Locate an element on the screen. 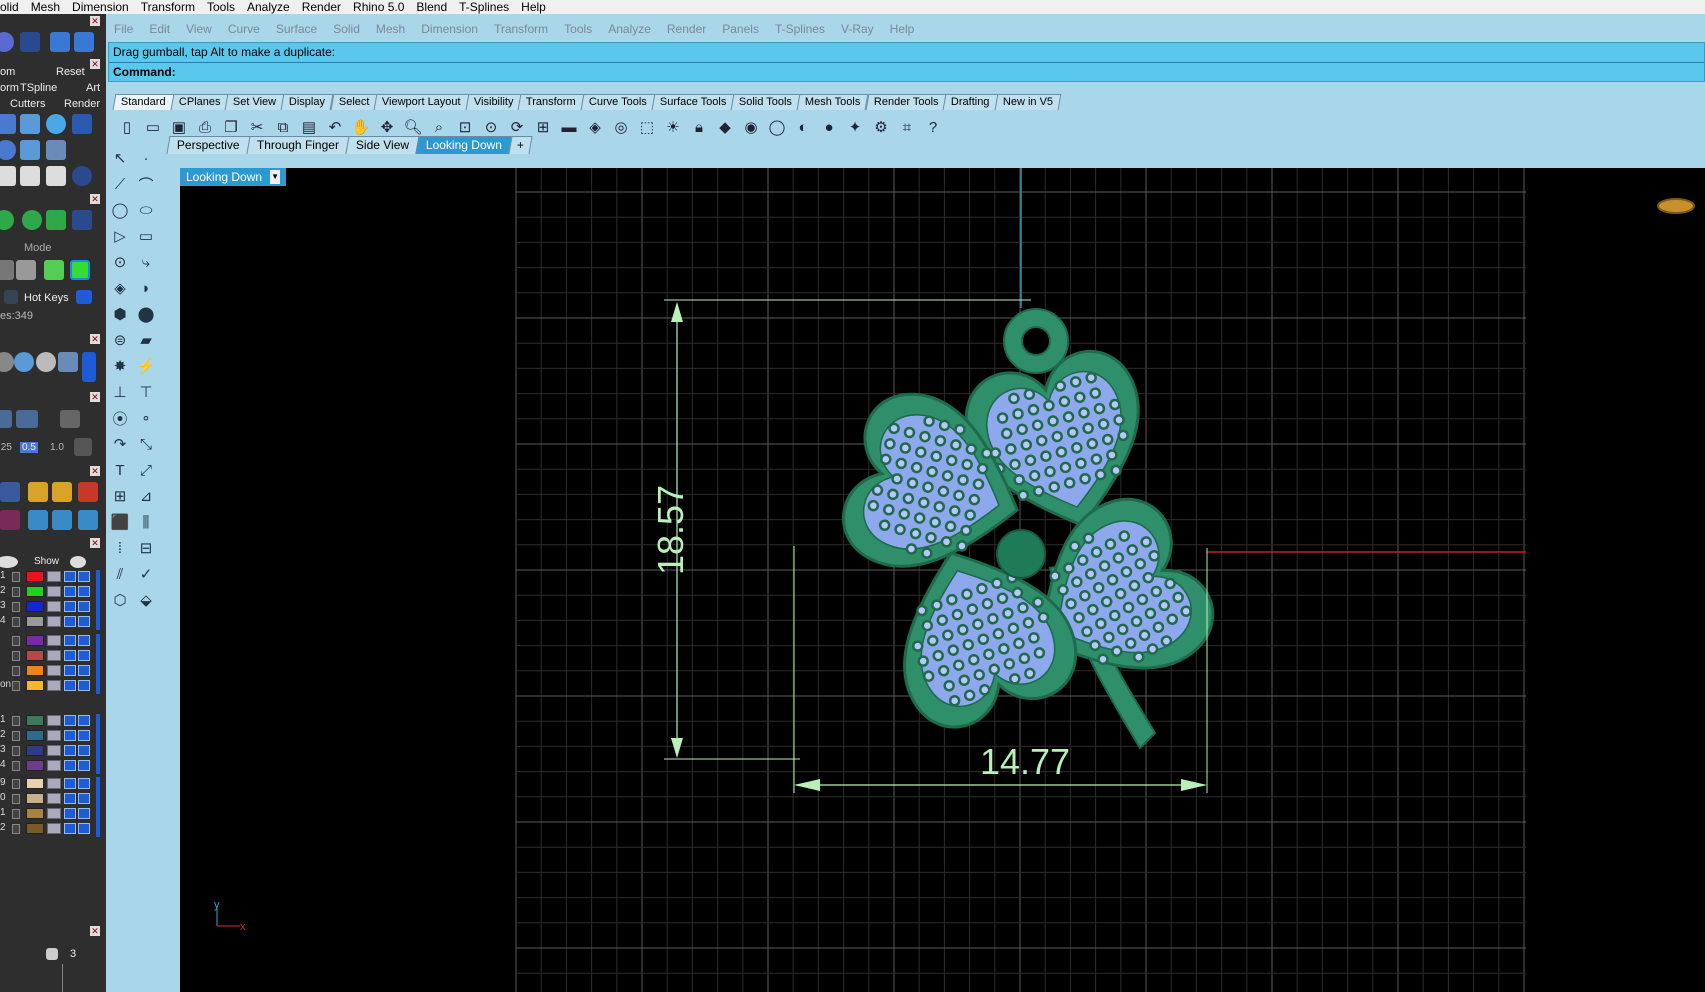 Image resolution: width=1705 pixels, height=992 pixels. layer-row: 3 is located at coordinates (48, 607).